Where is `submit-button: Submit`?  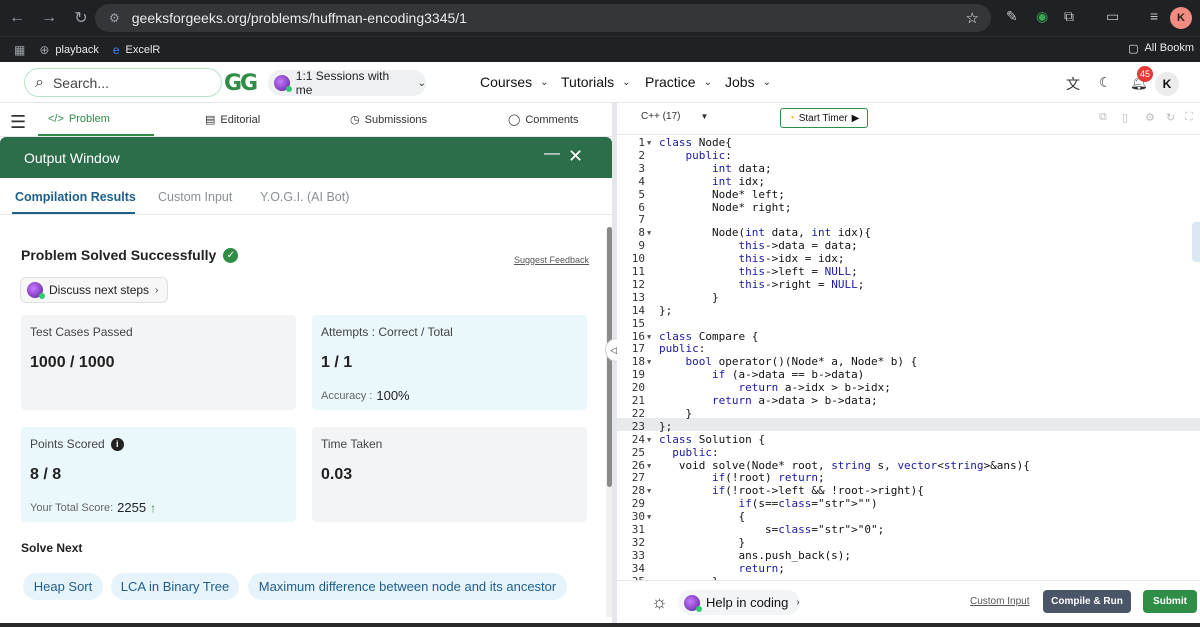 submit-button: Submit is located at coordinates (1170, 601).